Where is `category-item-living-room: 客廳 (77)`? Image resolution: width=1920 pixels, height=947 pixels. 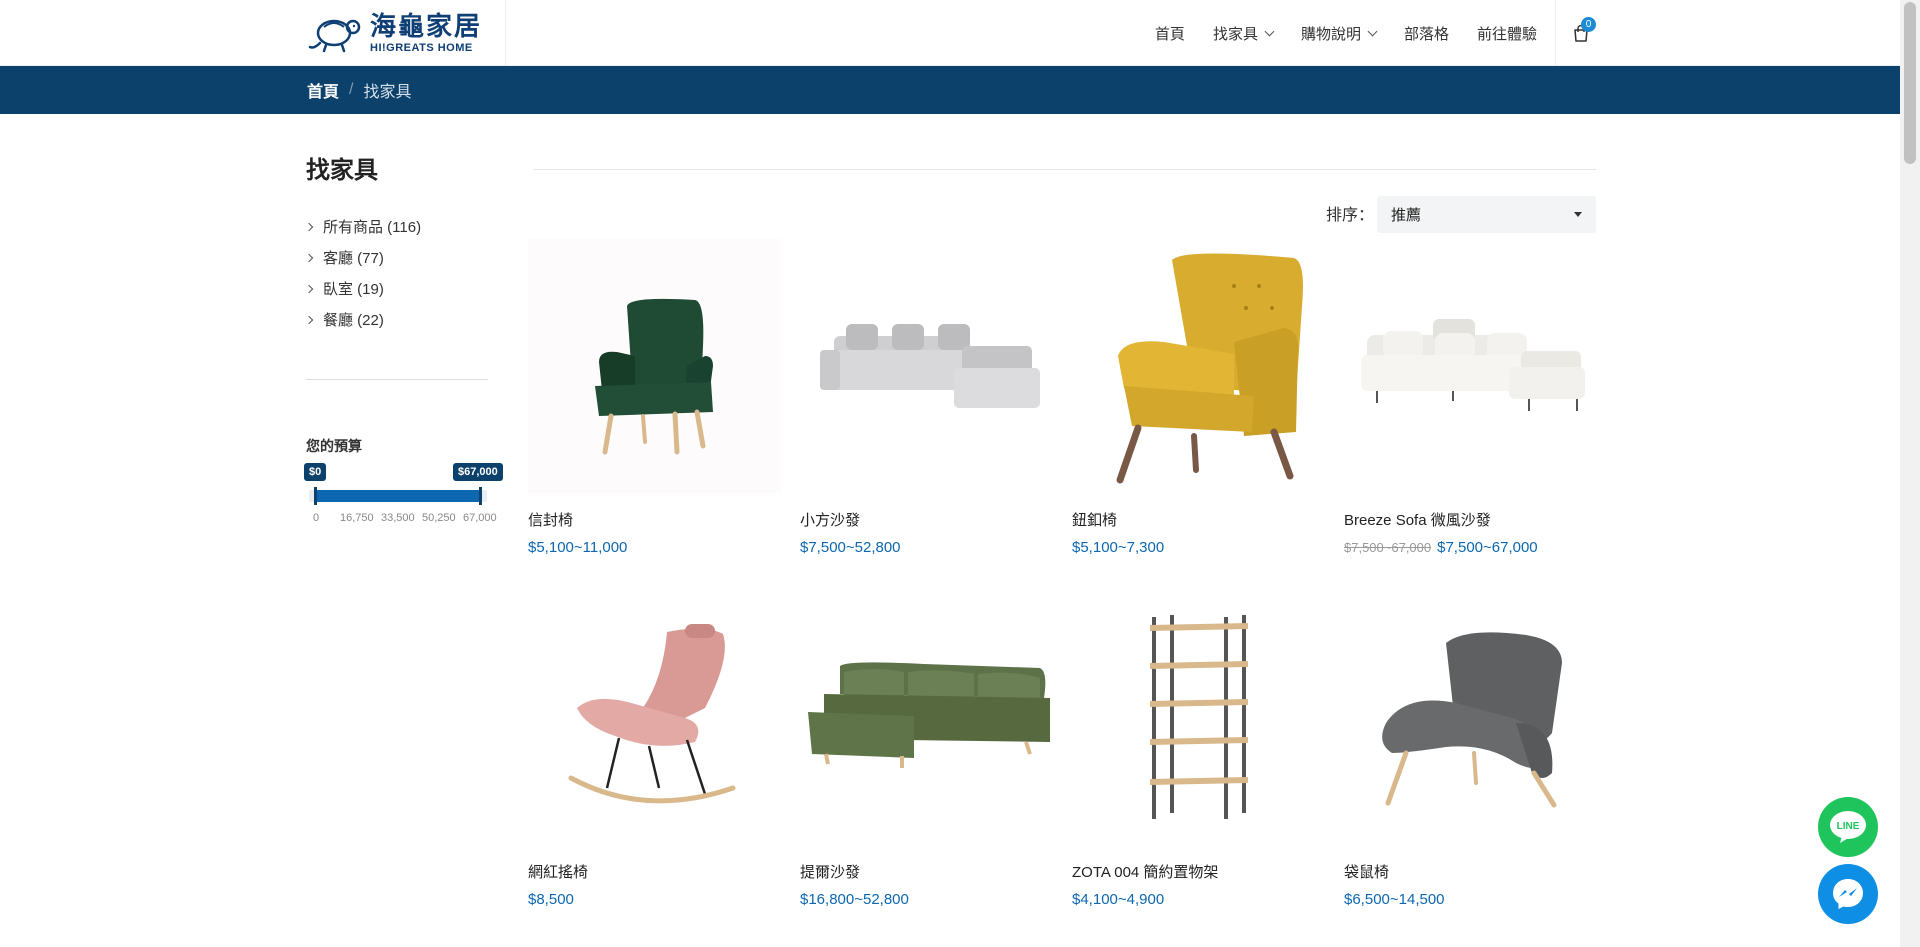
category-item-living-room: 客廳 (77) is located at coordinates (362, 257).